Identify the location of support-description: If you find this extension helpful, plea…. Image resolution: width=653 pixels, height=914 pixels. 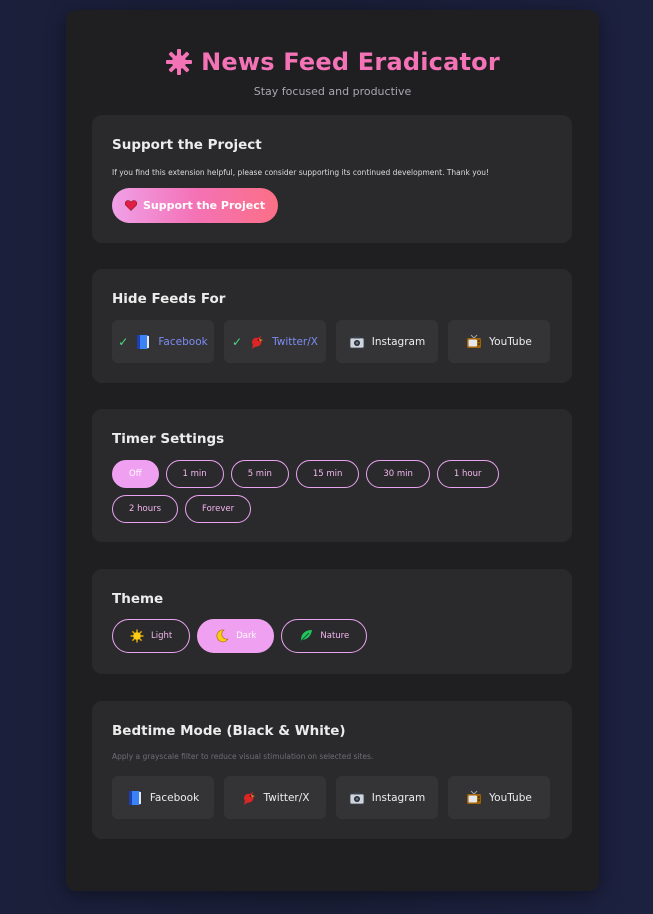
(301, 172).